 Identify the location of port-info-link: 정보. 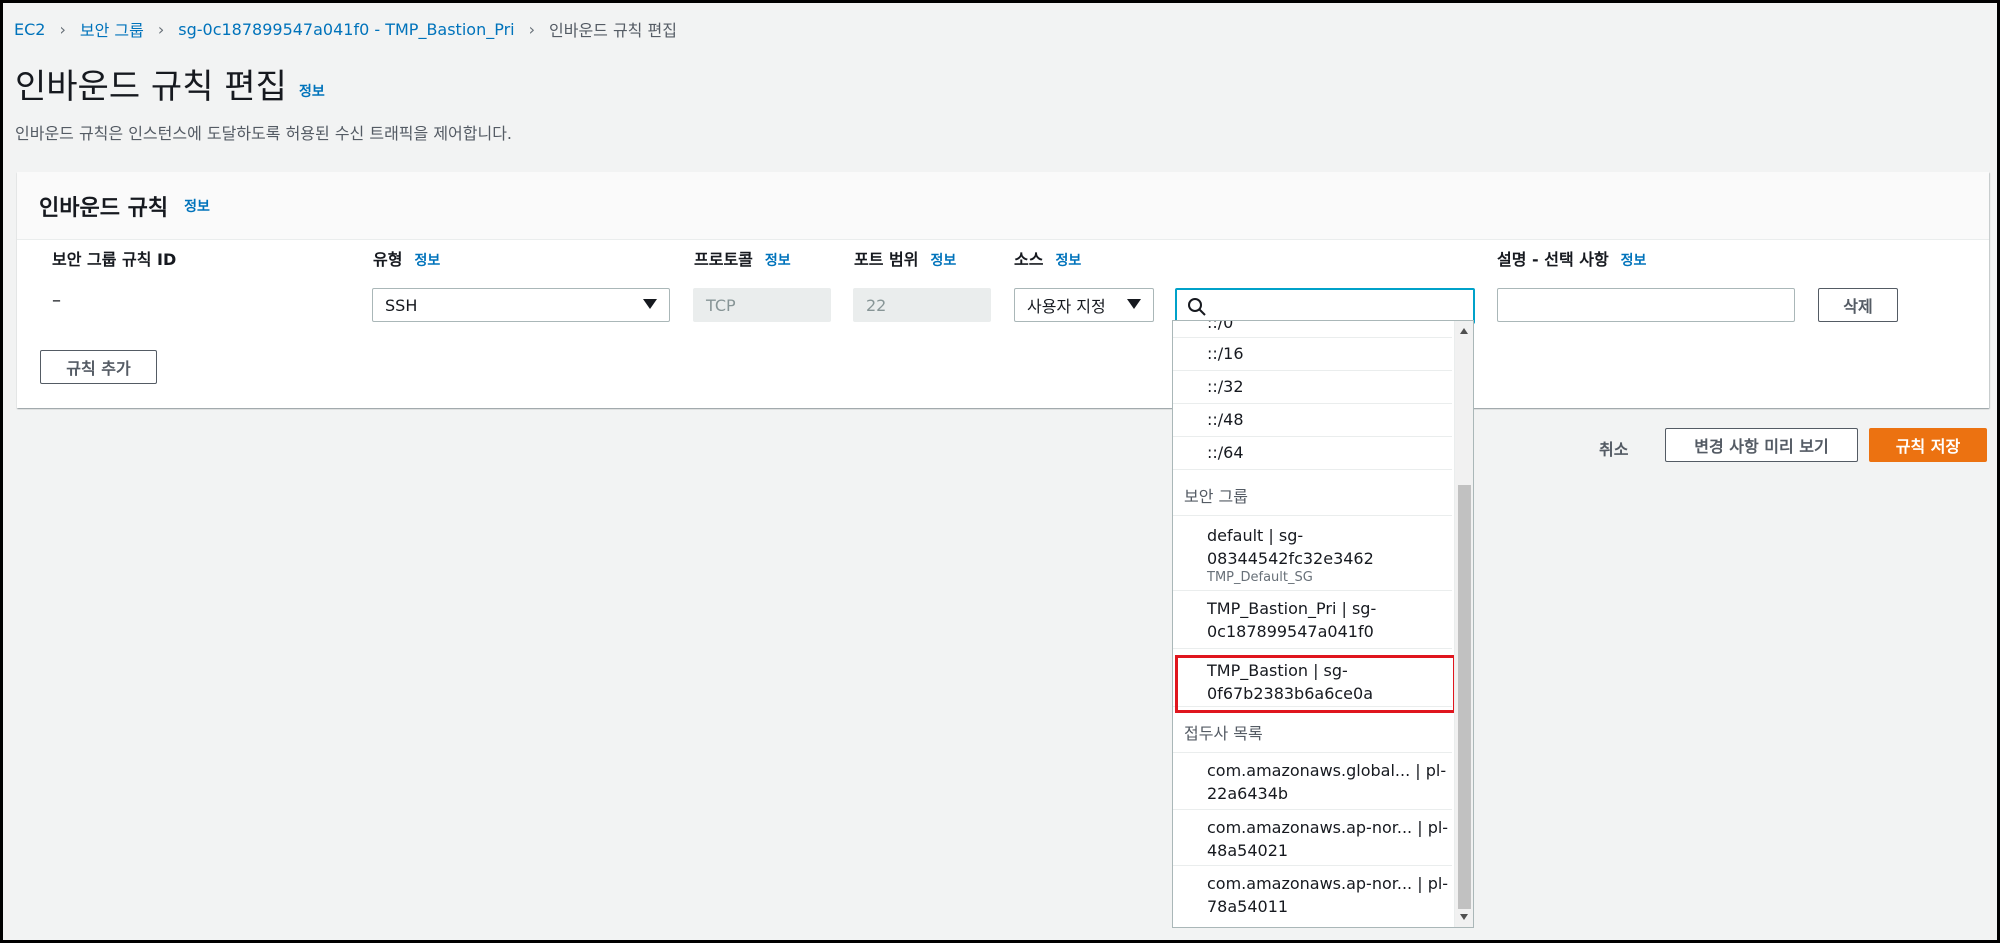
(943, 261).